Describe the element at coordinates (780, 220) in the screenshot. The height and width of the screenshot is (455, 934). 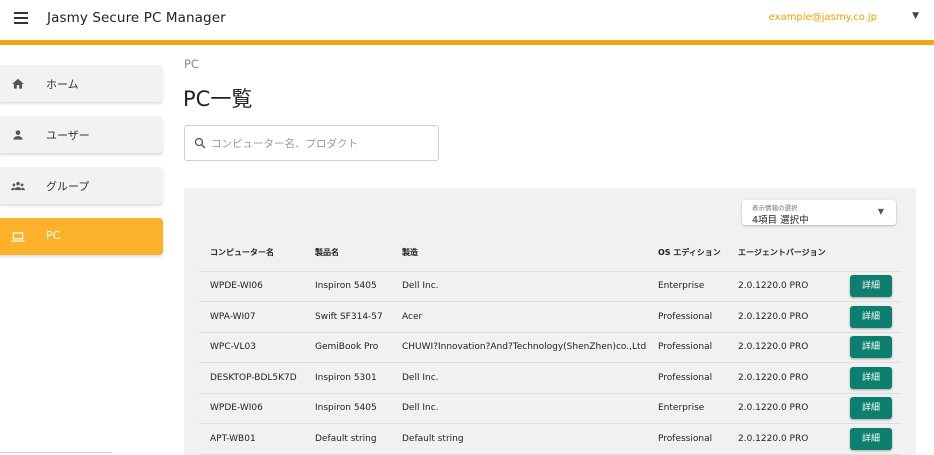
I see `select-value: 4項目 選択中` at that location.